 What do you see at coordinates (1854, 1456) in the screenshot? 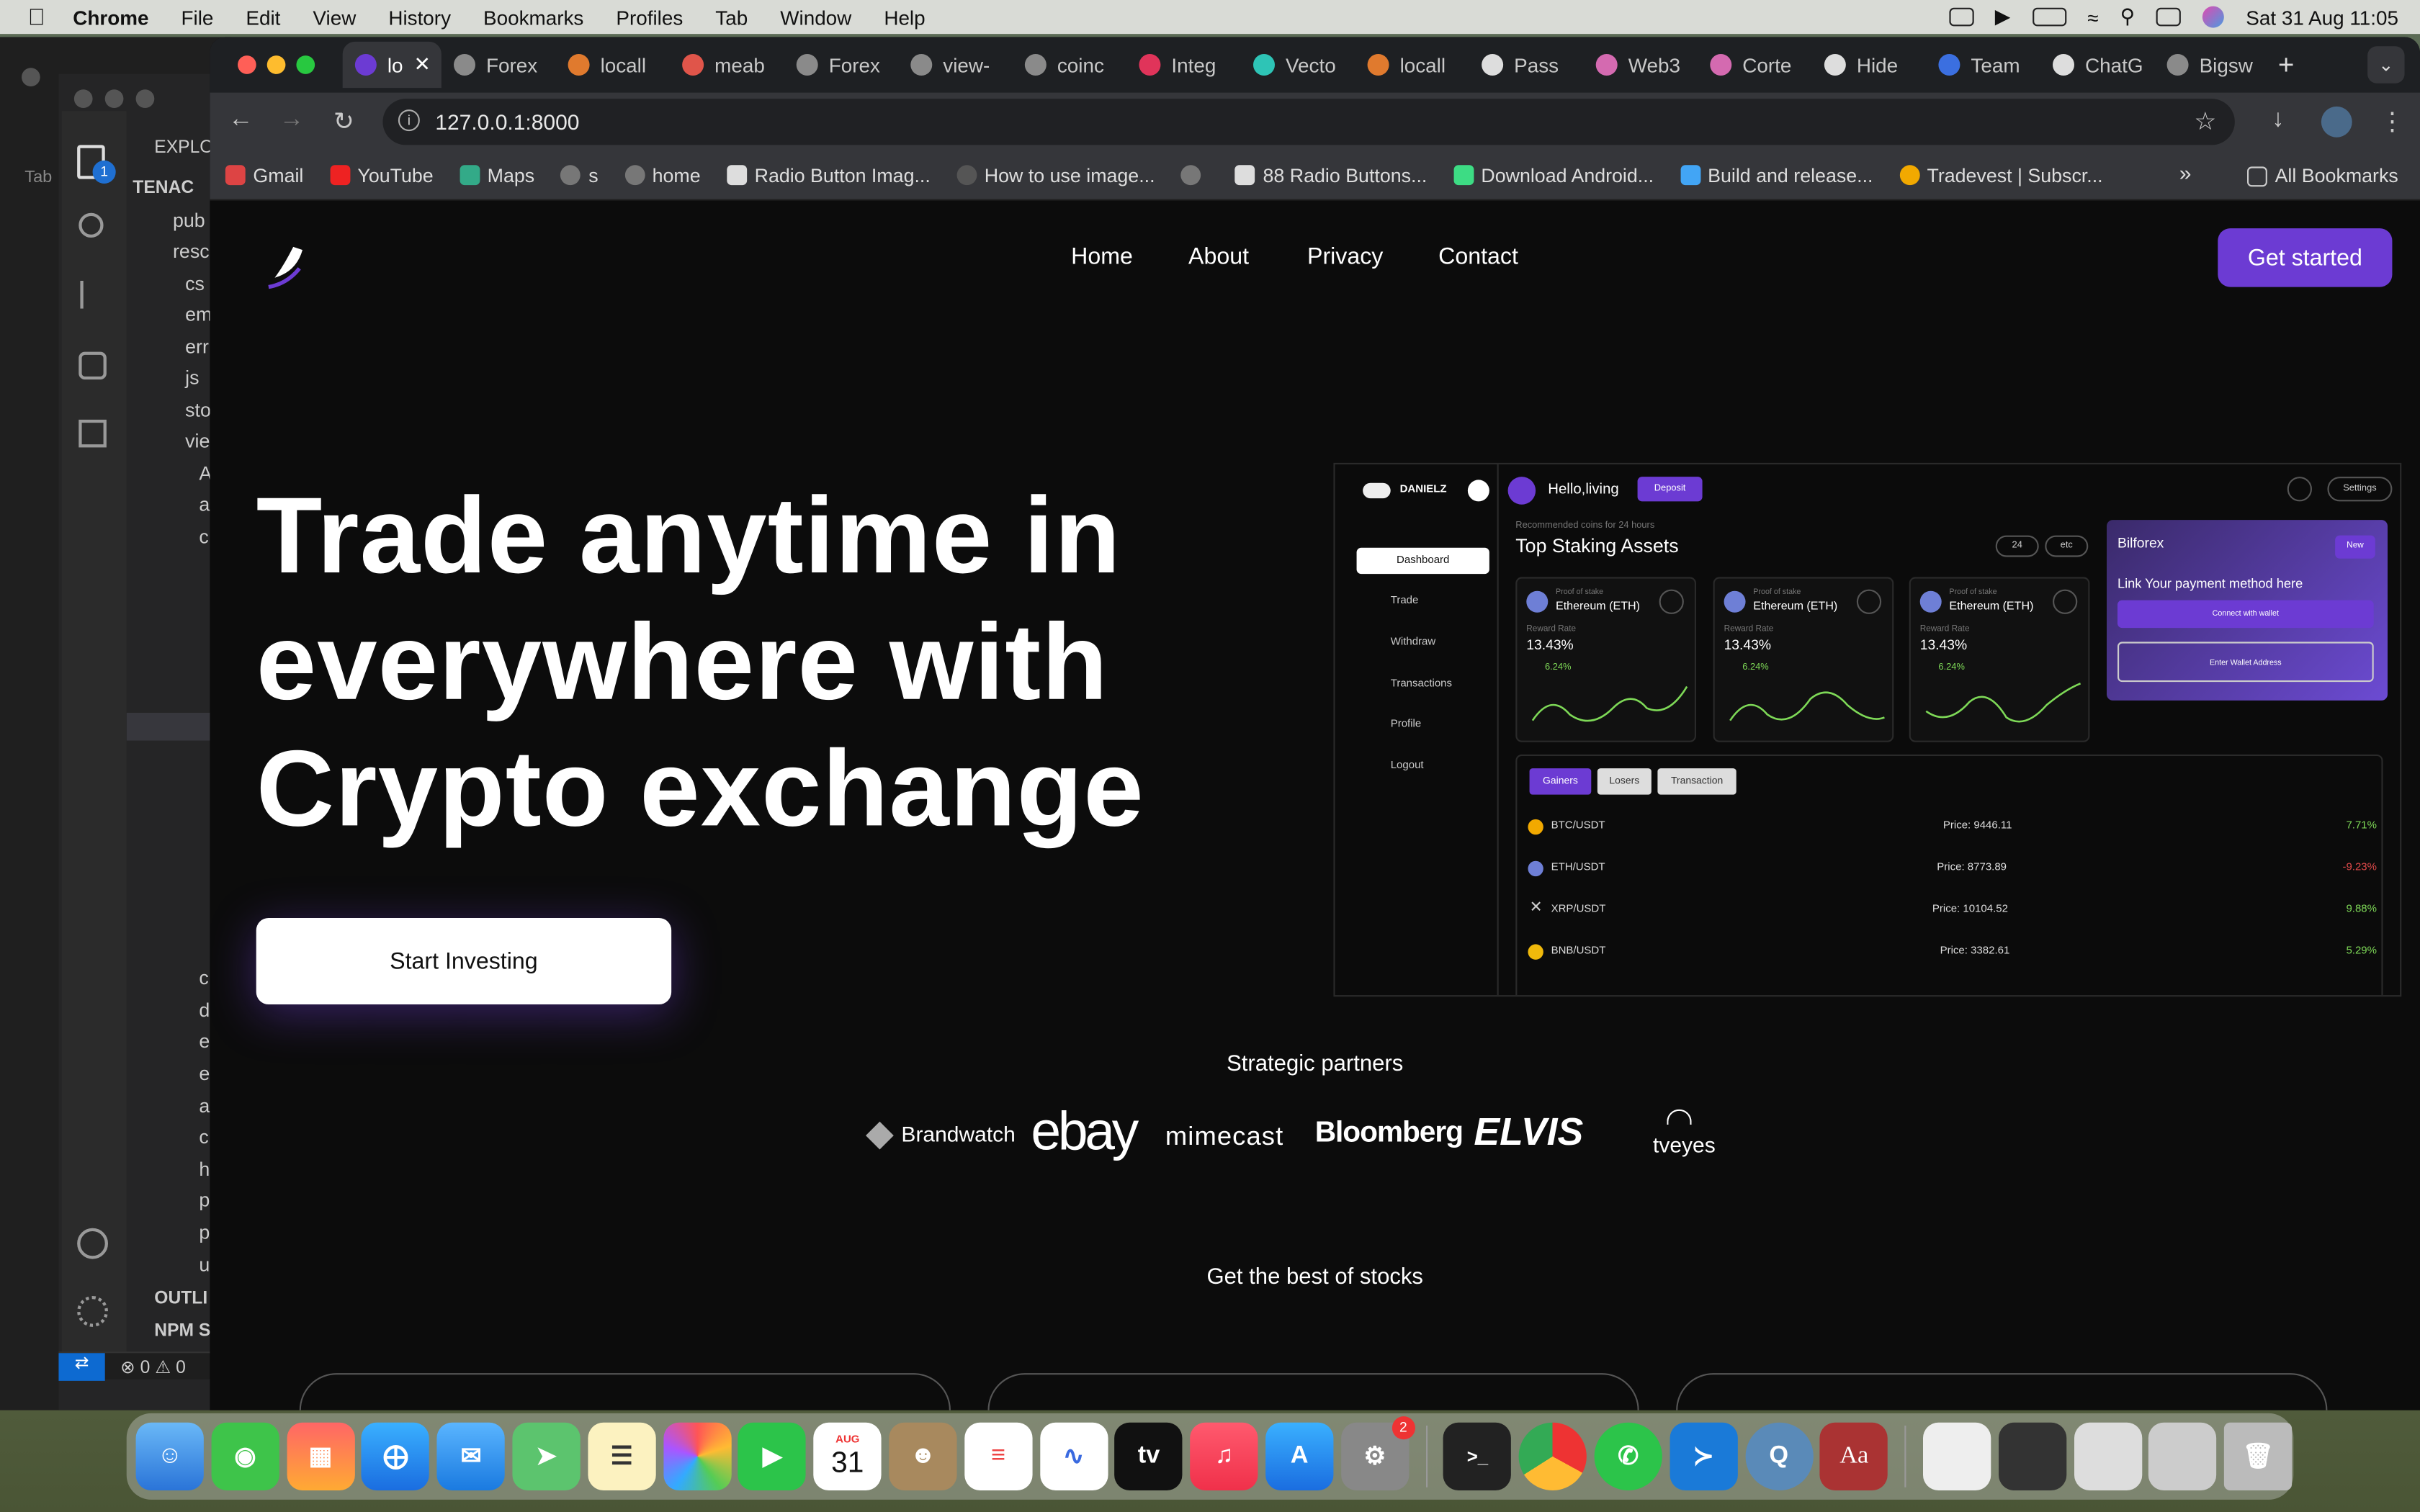
I see `dictionary-icon: Aa` at bounding box center [1854, 1456].